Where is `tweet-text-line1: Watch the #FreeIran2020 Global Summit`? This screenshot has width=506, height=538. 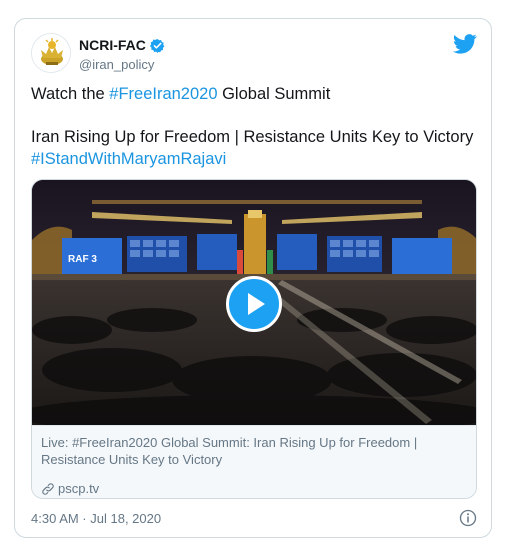
tweet-text-line1: Watch the #FreeIran2020 Global Summit is located at coordinates (181, 94).